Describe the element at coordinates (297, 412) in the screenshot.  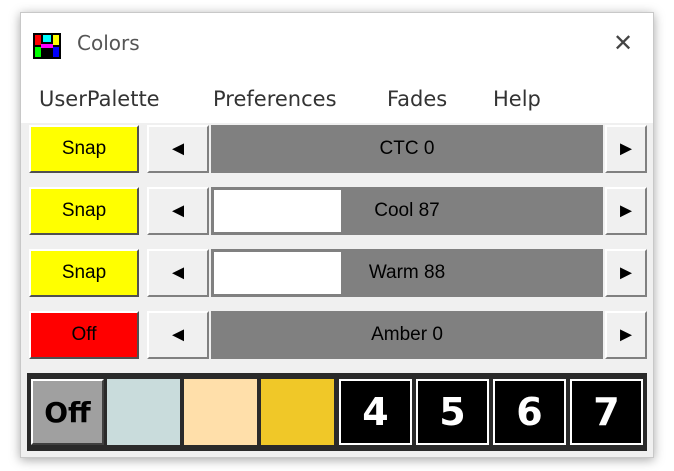
I see `palette-swatch-gold` at that location.